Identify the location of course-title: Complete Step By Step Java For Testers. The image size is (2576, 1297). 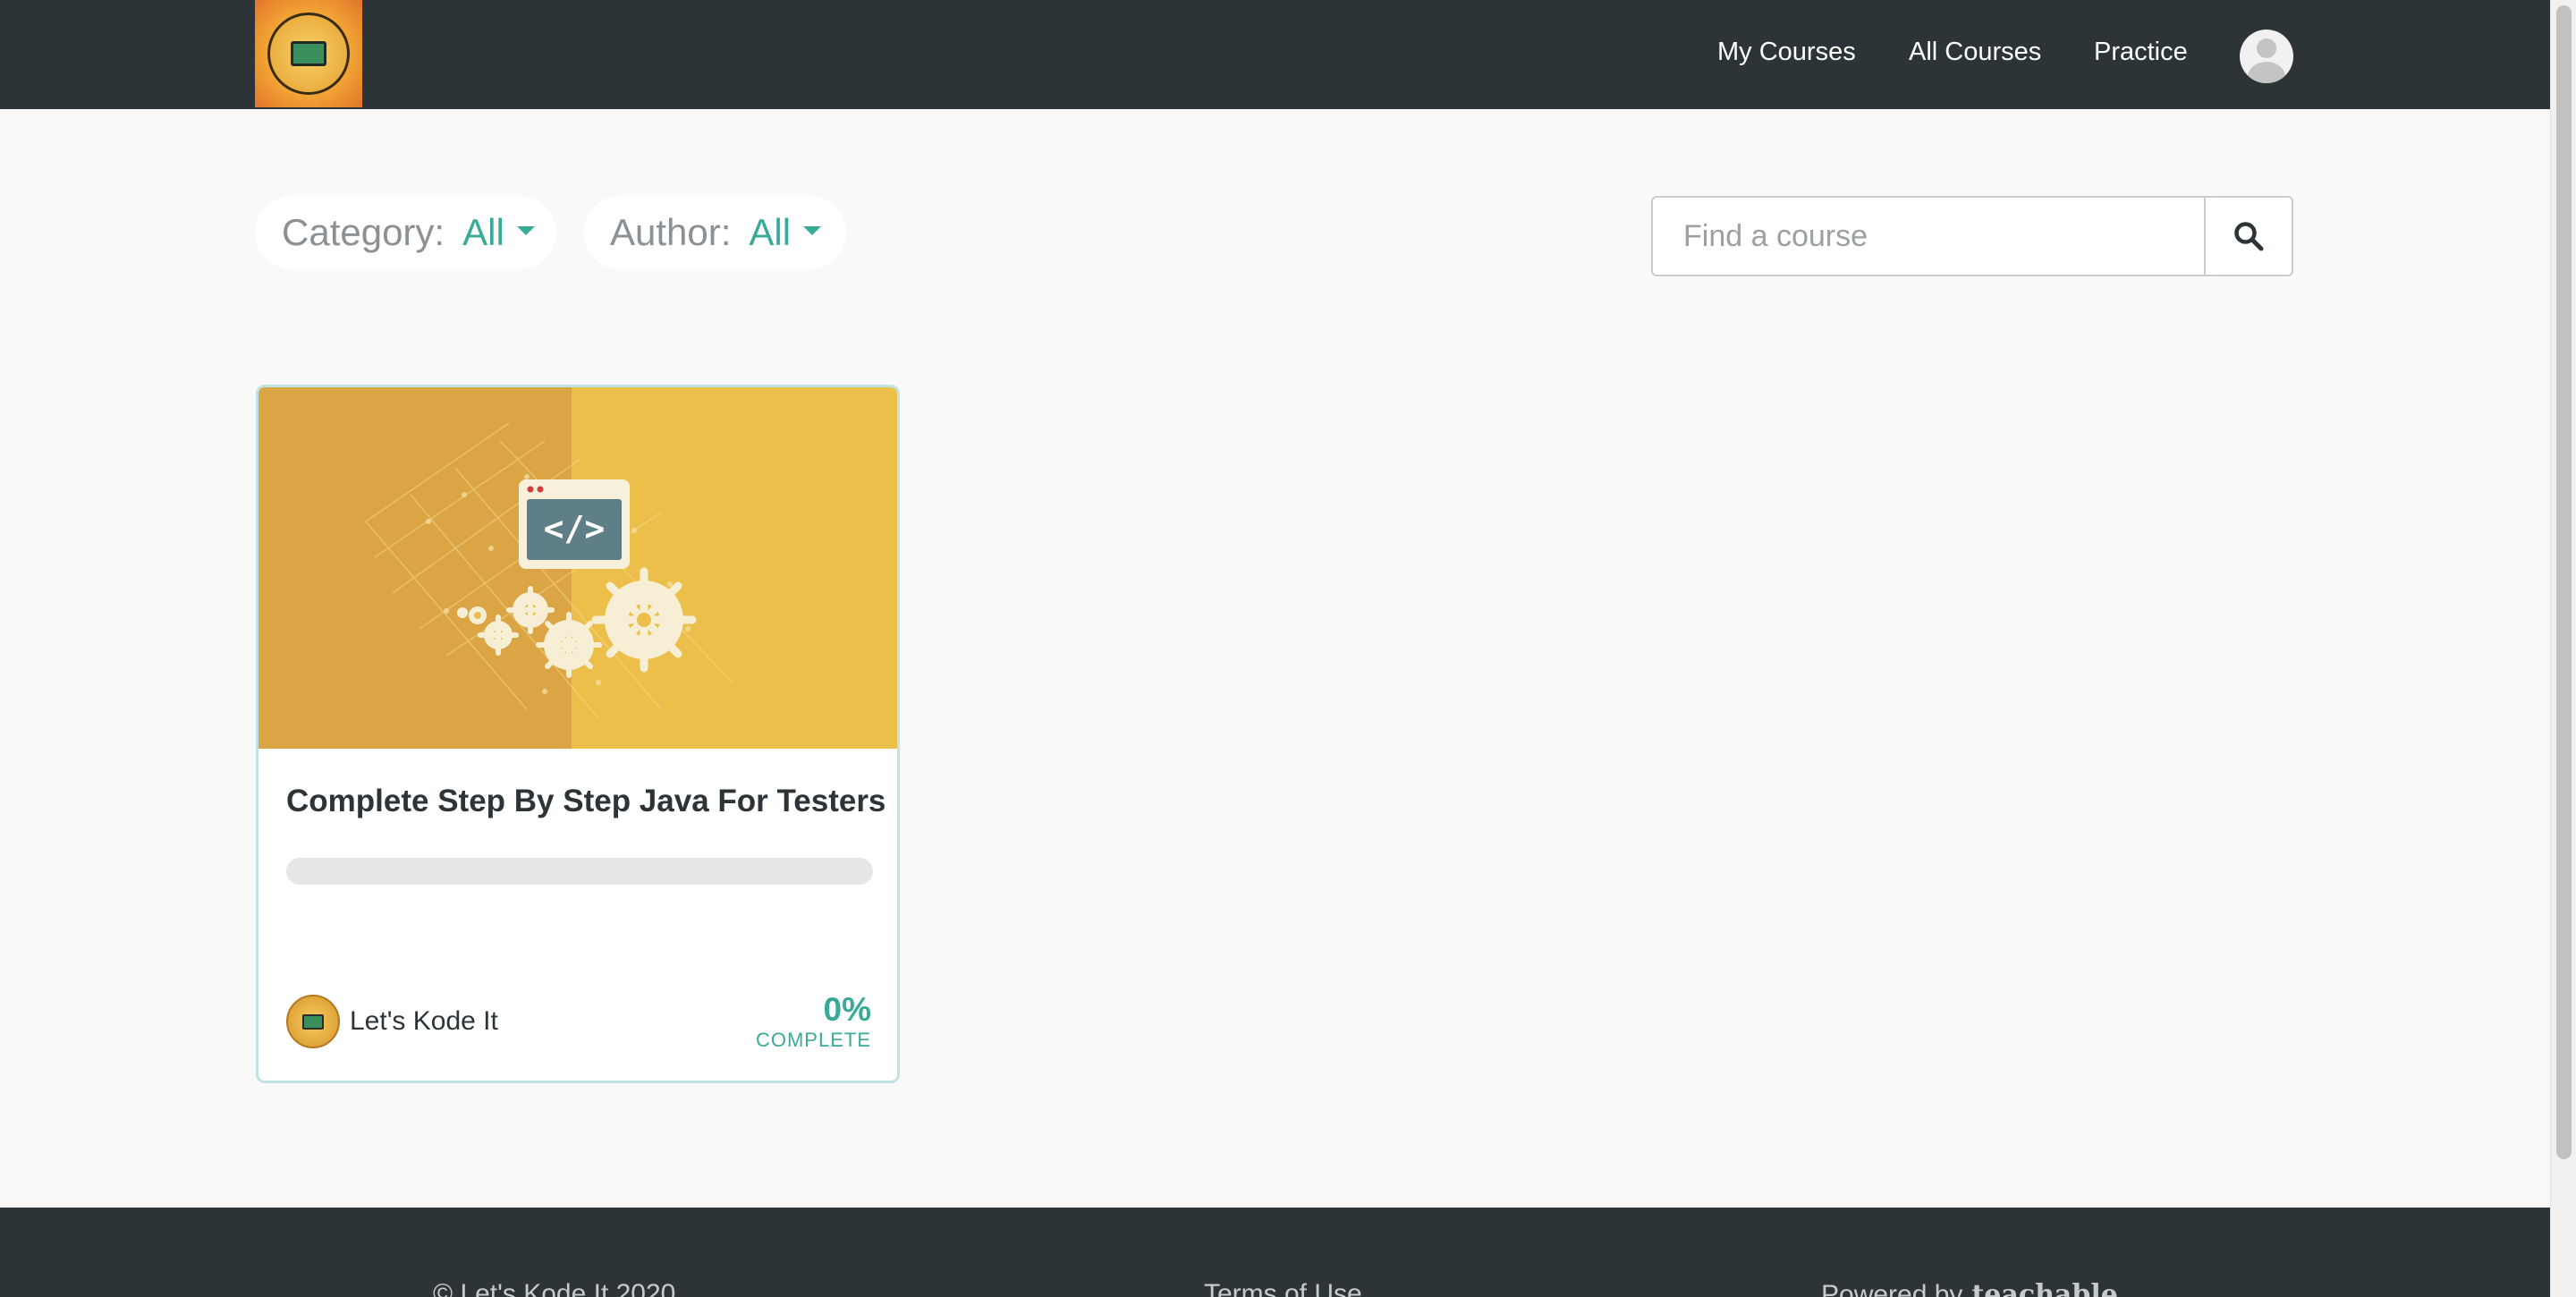
(586, 801).